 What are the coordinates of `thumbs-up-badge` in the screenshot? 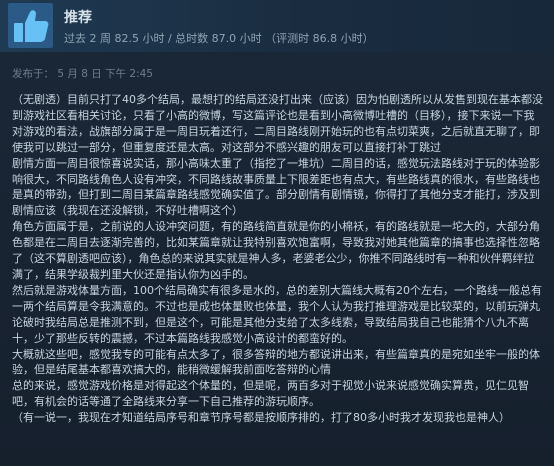 It's located at (30, 25).